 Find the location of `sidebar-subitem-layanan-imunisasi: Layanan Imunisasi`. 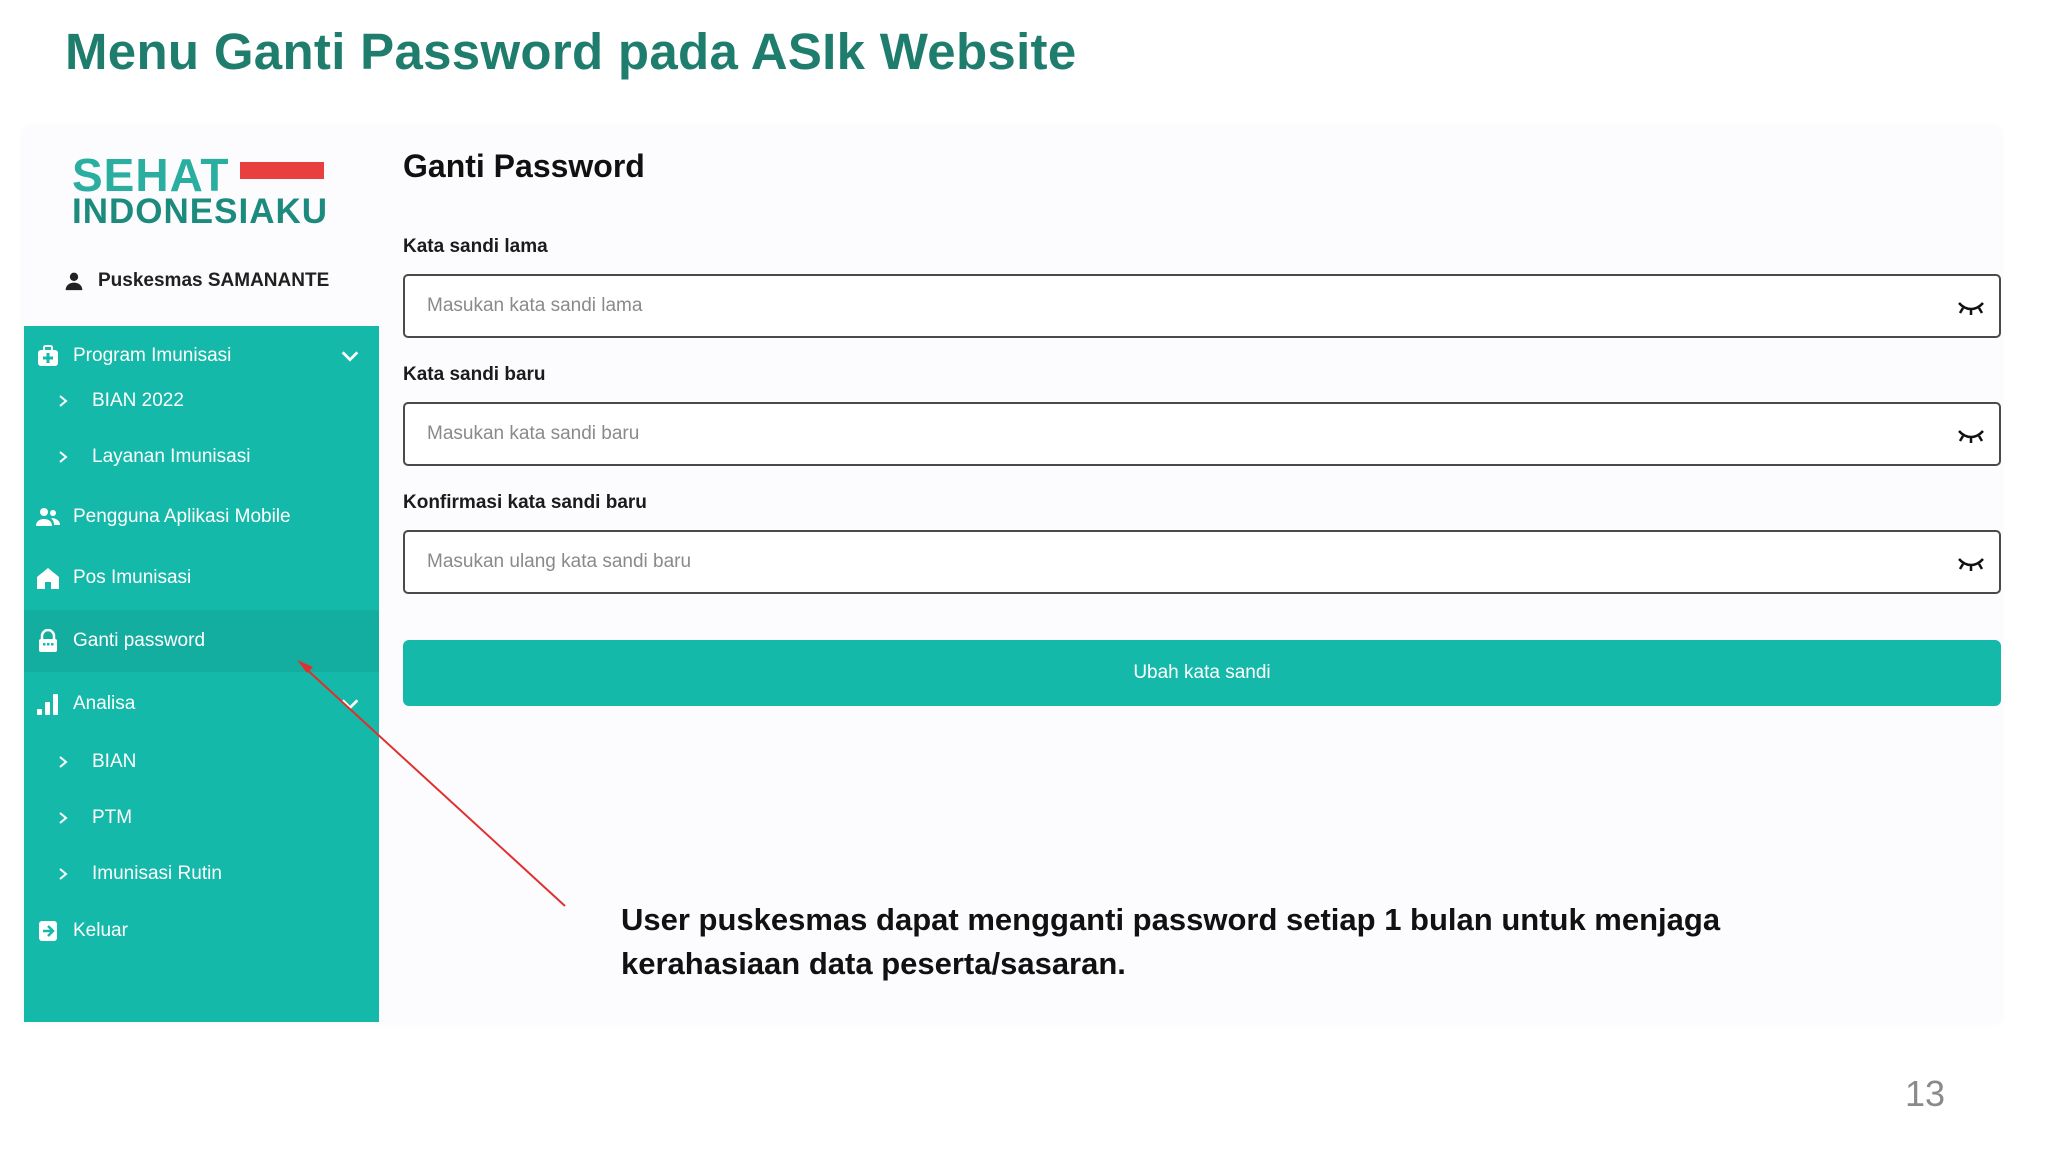

sidebar-subitem-layanan-imunisasi: Layanan Imunisasi is located at coordinates (201, 457).